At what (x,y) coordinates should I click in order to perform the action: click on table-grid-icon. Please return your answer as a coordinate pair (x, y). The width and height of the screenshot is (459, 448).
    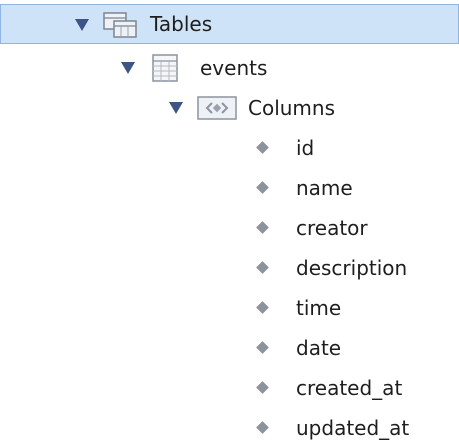
    Looking at the image, I should click on (165, 70).